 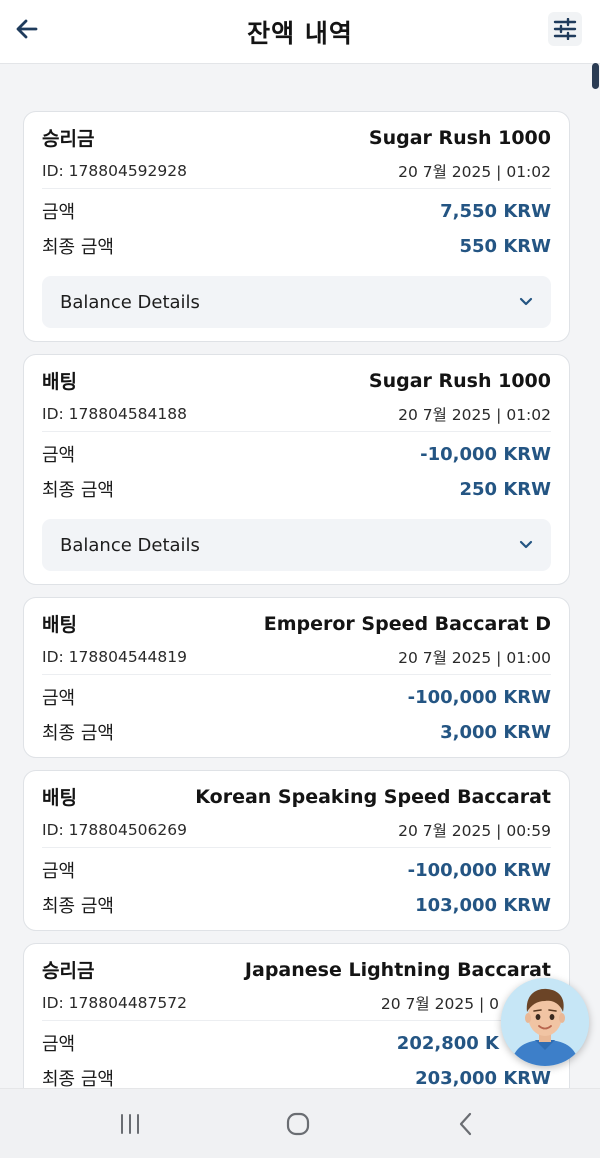 I want to click on home-button, so click(x=298, y=1124).